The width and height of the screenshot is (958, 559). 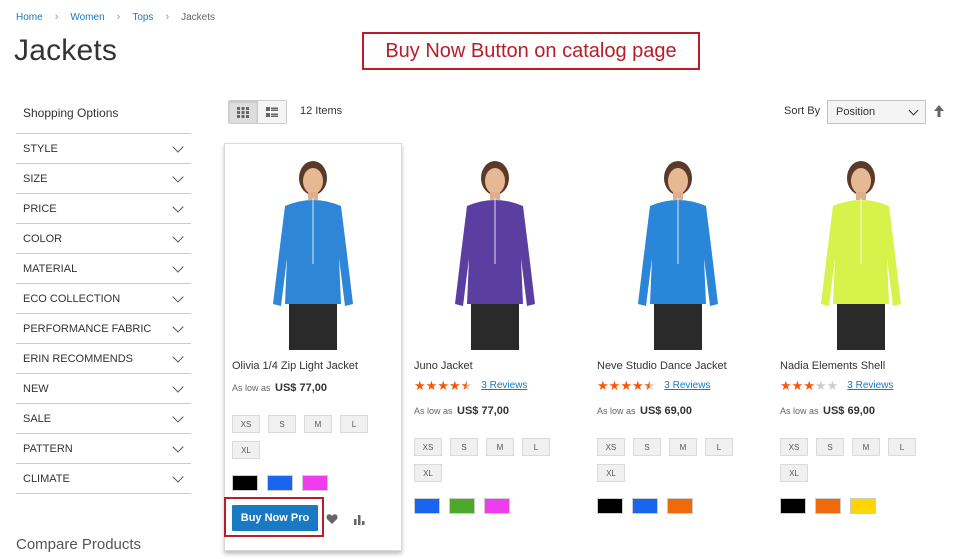 What do you see at coordinates (295, 366) in the screenshot?
I see `product-name-link: Olivia 1/4 Zip Light Jacket` at bounding box center [295, 366].